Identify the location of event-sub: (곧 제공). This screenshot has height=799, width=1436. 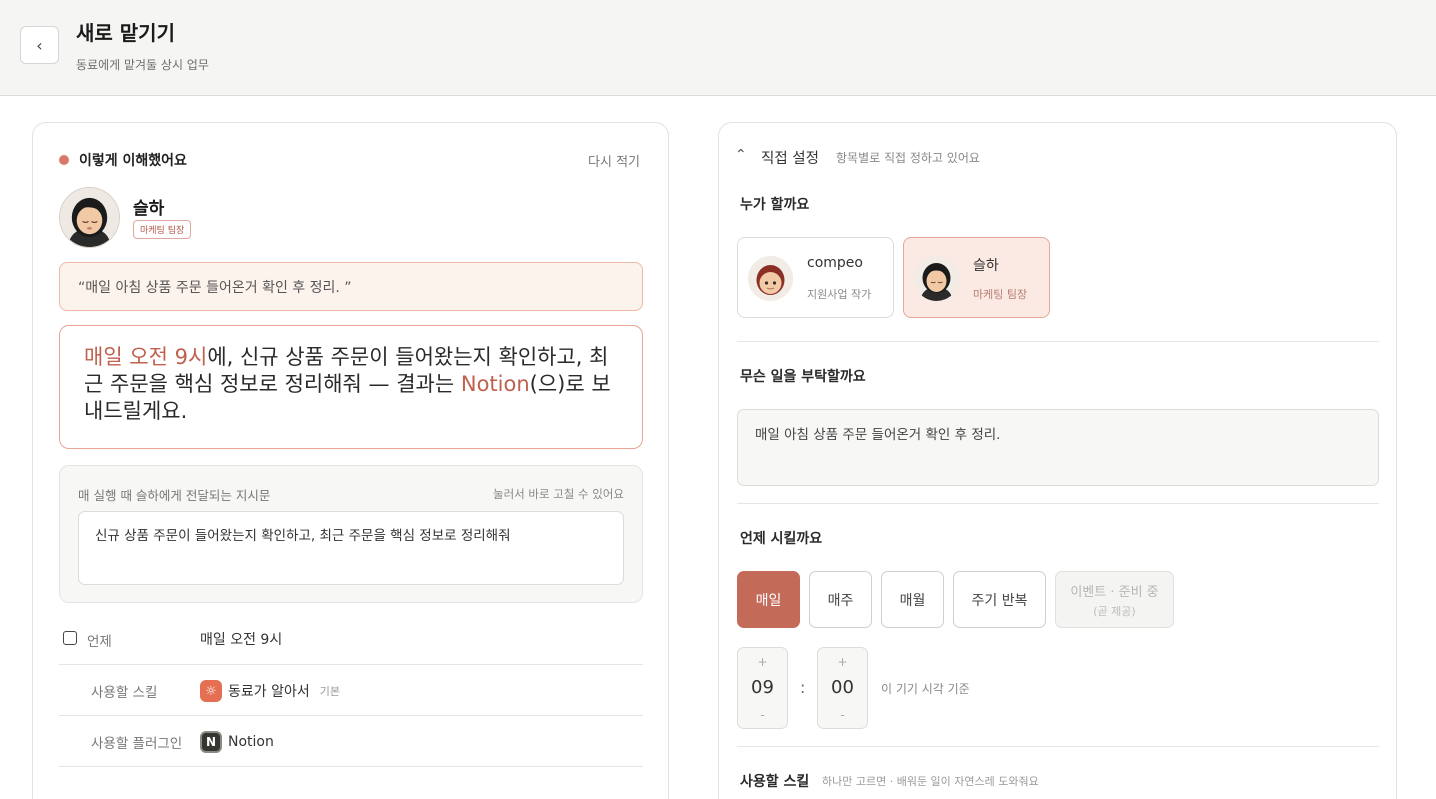
(1114, 611).